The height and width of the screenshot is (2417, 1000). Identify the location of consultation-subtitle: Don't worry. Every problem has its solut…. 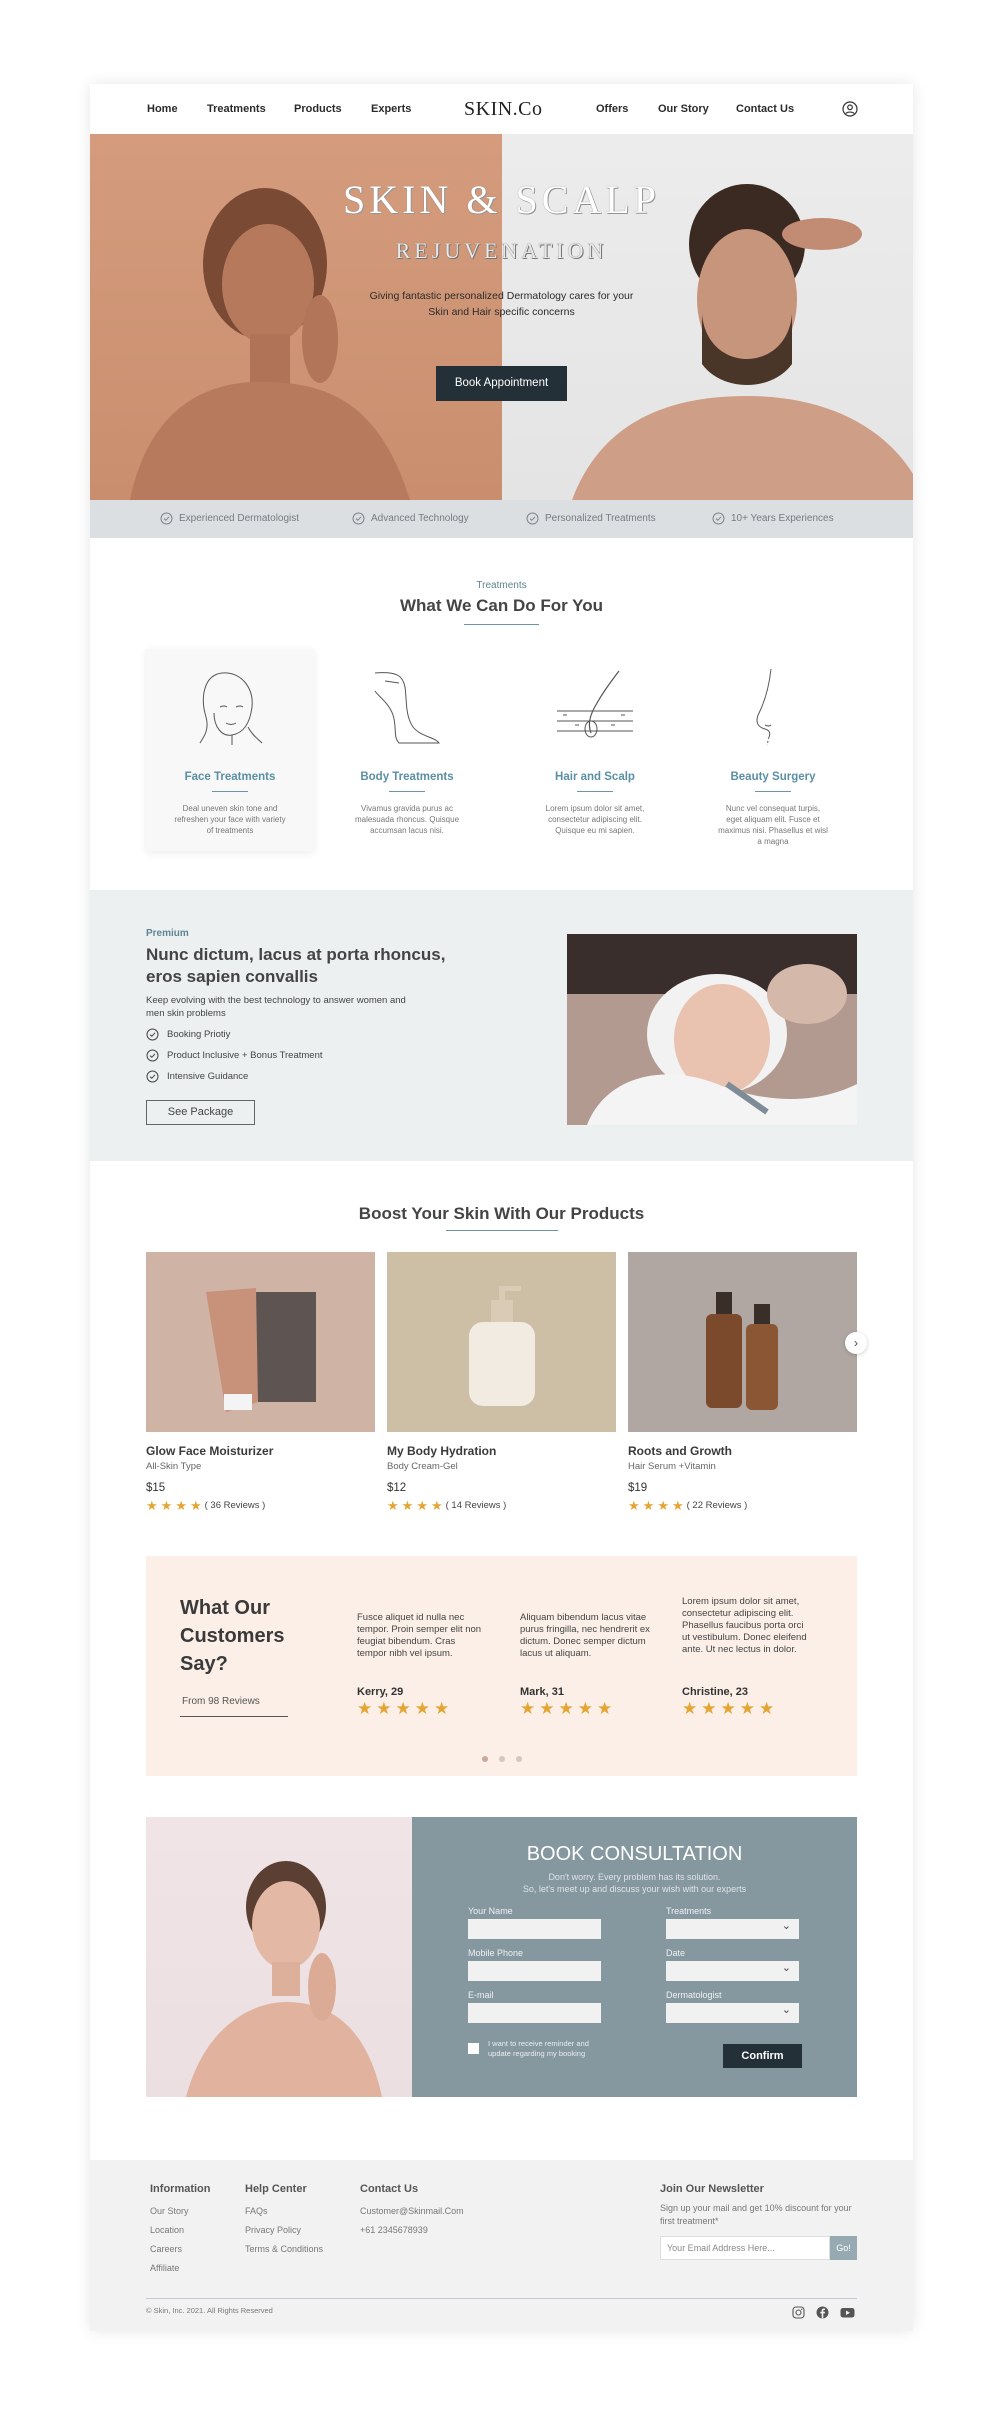
(634, 1883).